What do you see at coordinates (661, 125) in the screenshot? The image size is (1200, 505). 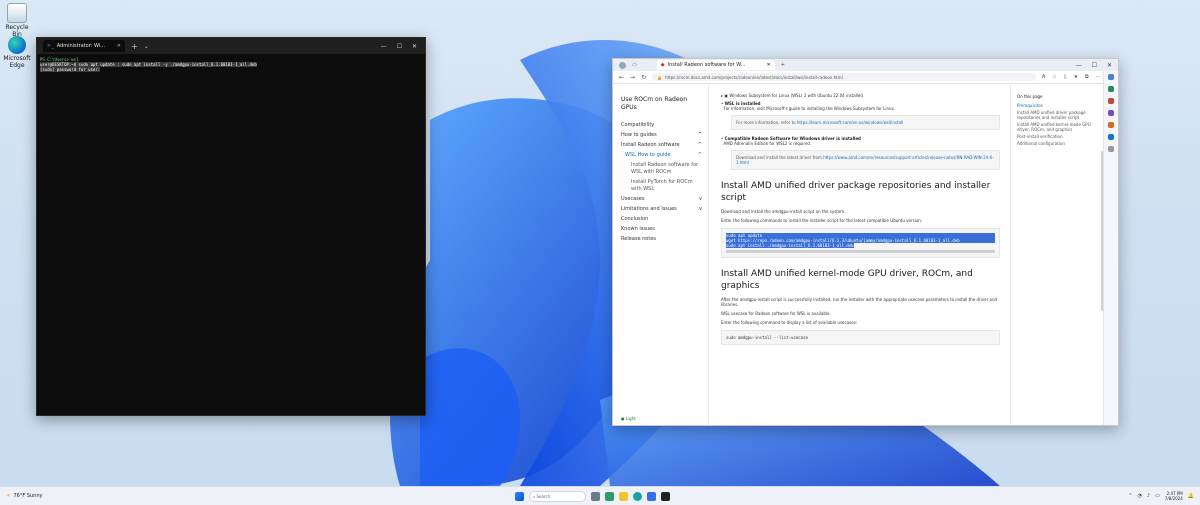 I see `nav-item: Compatibility` at bounding box center [661, 125].